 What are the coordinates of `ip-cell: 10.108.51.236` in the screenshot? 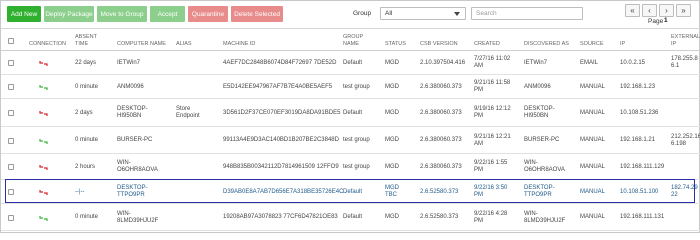 It's located at (639, 113).